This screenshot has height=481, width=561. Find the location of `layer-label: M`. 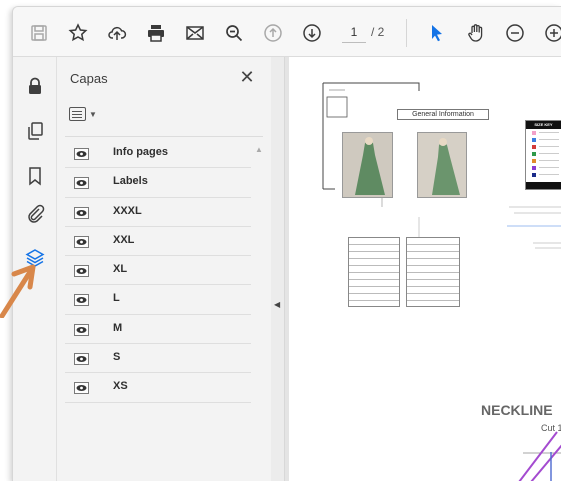

layer-label: M is located at coordinates (118, 327).